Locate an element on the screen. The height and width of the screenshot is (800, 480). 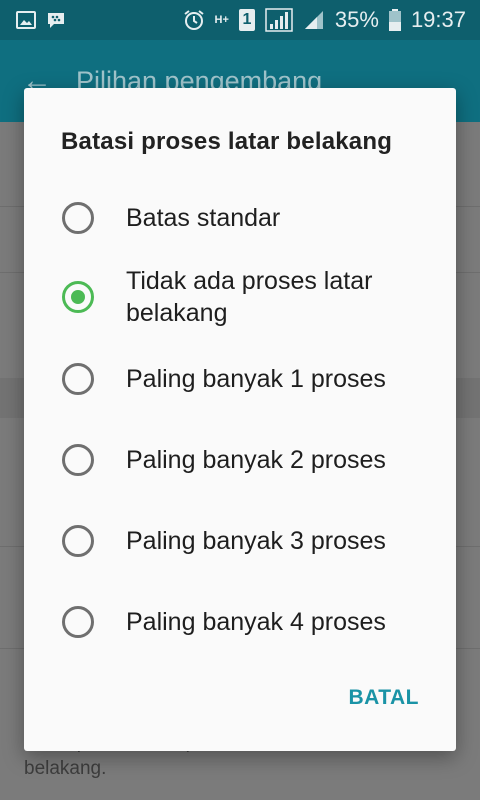
option-label-line-2: belakang is located at coordinates (177, 313).